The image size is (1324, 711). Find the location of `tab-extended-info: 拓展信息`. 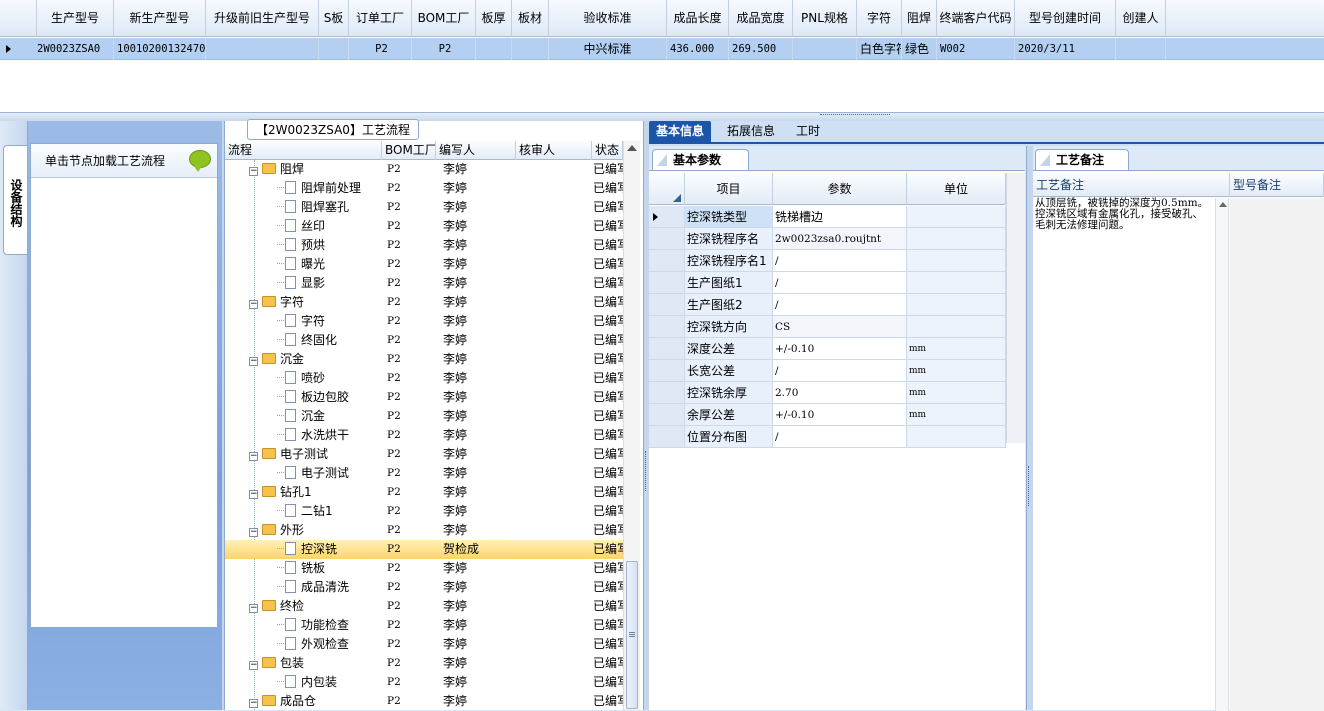

tab-extended-info: 拓展信息 is located at coordinates (751, 131).